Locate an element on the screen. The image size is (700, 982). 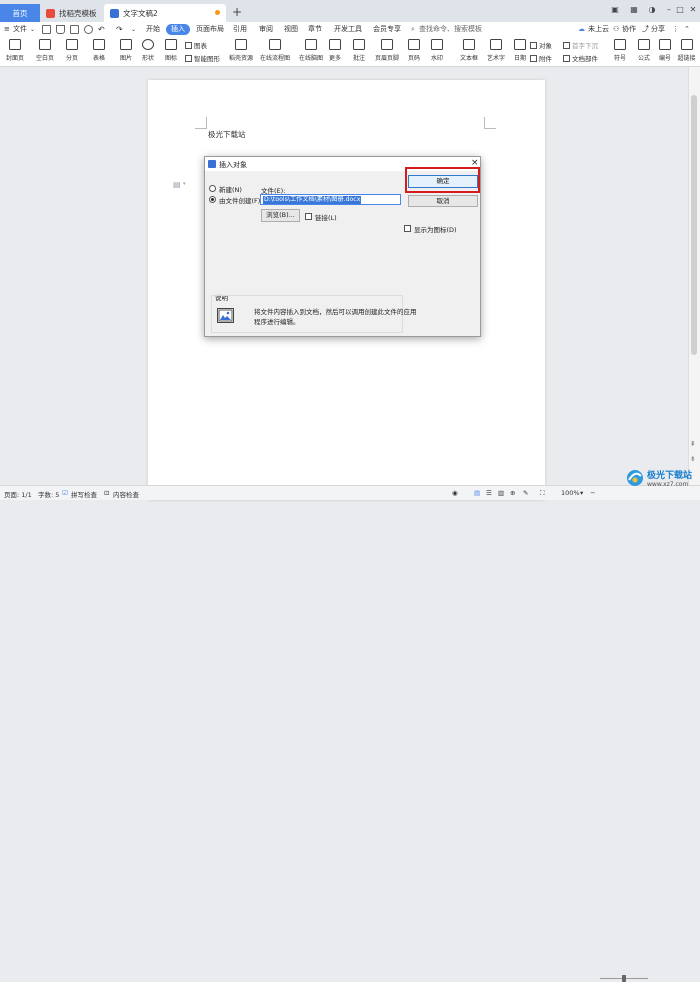
maximize-icon: □ is located at coordinates (680, 10).